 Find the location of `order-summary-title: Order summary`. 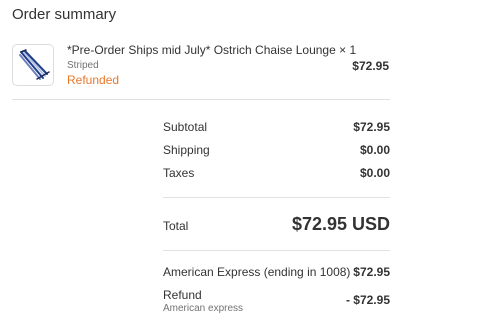

order-summary-title: Order summary is located at coordinates (64, 14).